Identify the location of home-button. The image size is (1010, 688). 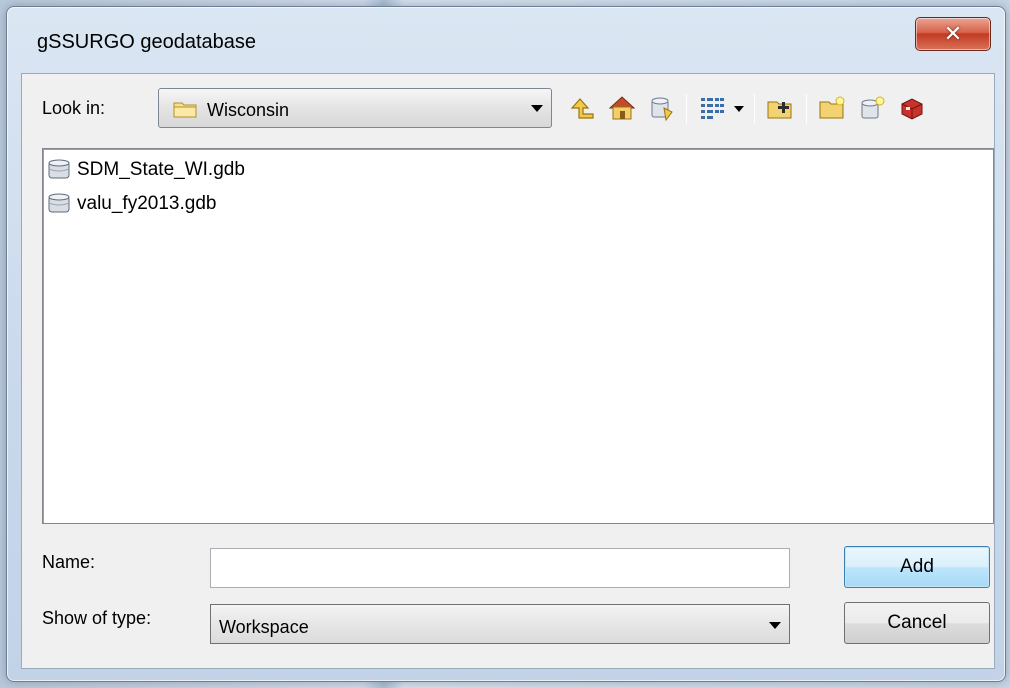
(622, 108).